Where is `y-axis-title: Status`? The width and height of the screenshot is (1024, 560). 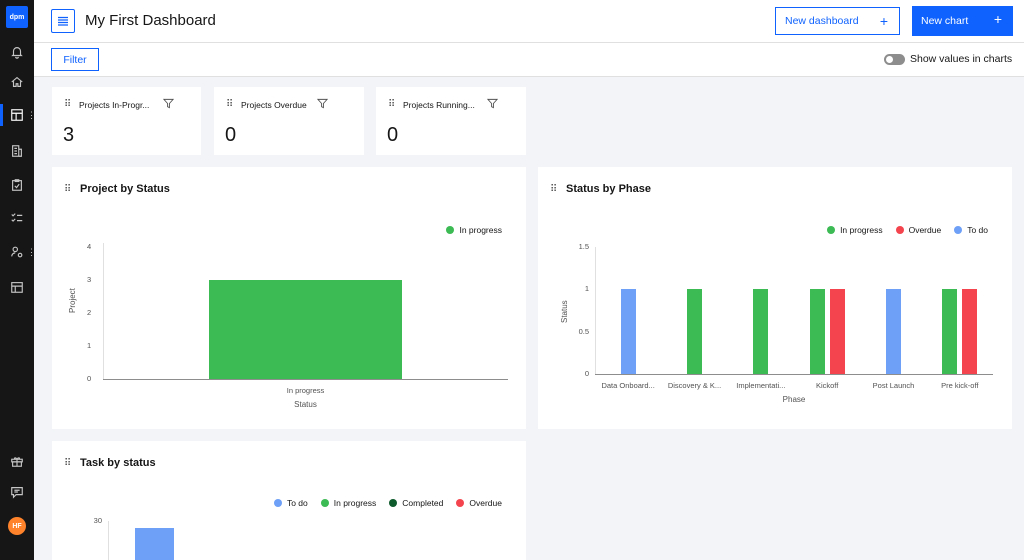 y-axis-title: Status is located at coordinates (564, 311).